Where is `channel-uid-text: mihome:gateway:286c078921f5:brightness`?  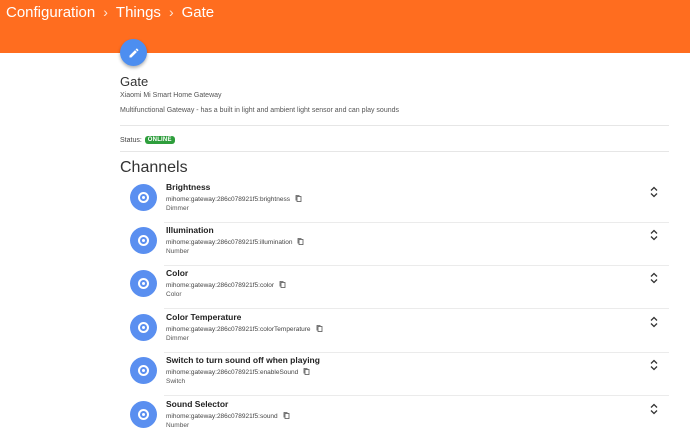
channel-uid-text: mihome:gateway:286c078921f5:brightness is located at coordinates (228, 199).